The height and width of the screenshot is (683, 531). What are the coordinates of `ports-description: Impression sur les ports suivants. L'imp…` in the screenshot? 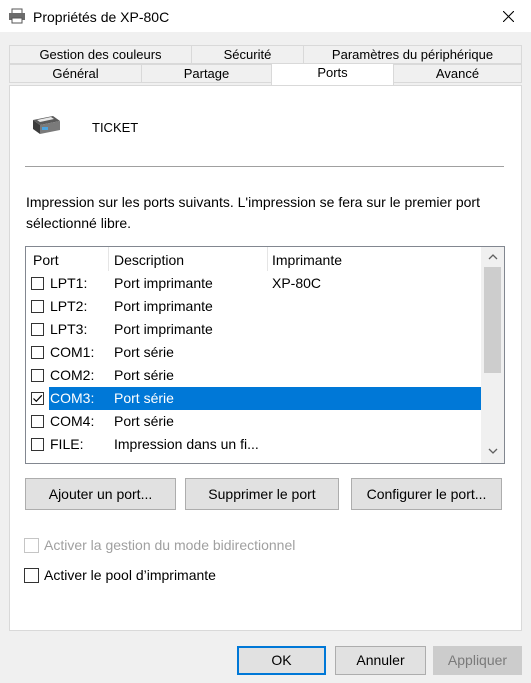 It's located at (253, 212).